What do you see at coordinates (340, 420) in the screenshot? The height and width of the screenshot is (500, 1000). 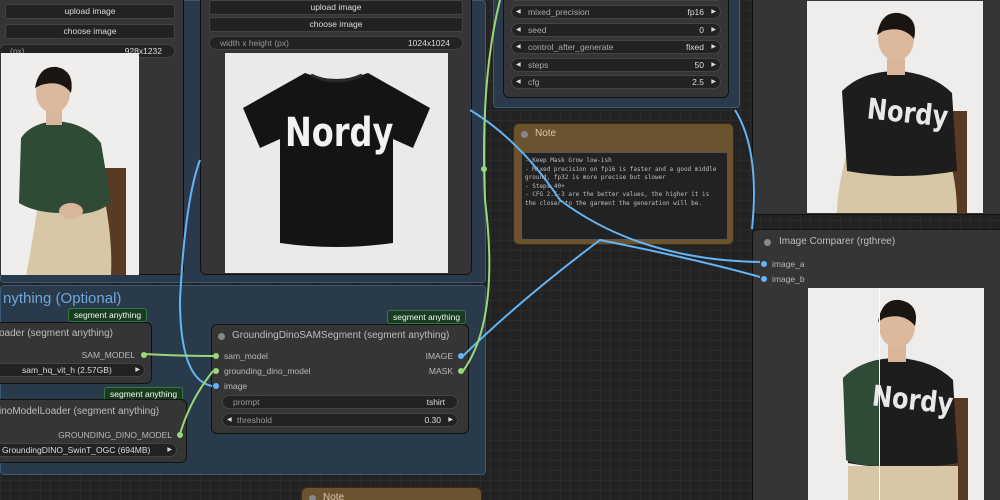 I see `threshold-stepper: ◀ threshold 0.30 ▶` at bounding box center [340, 420].